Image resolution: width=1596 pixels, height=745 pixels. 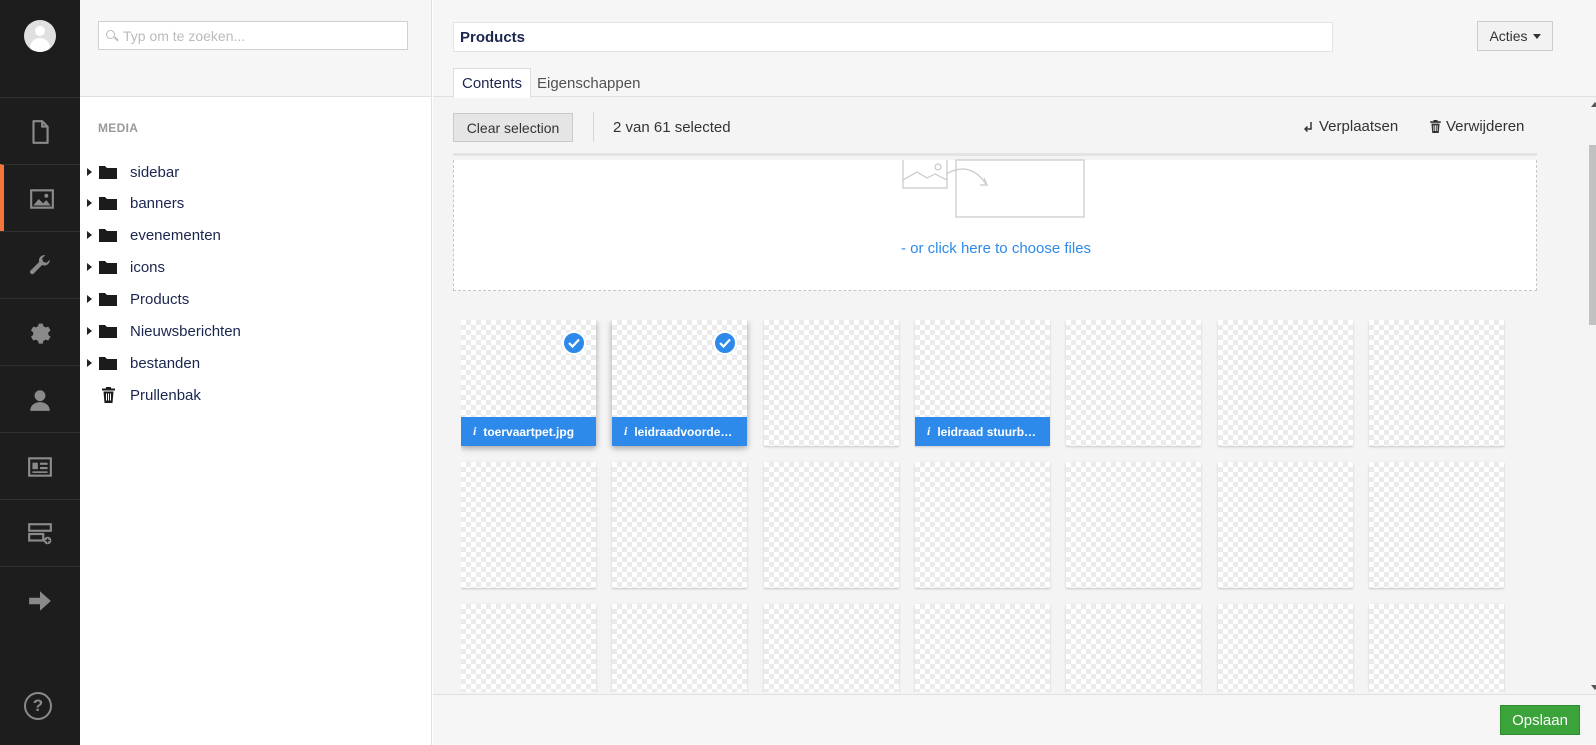 I want to click on tree-item-nieuwsberichten: Nieuwsberichten, so click(x=255, y=331).